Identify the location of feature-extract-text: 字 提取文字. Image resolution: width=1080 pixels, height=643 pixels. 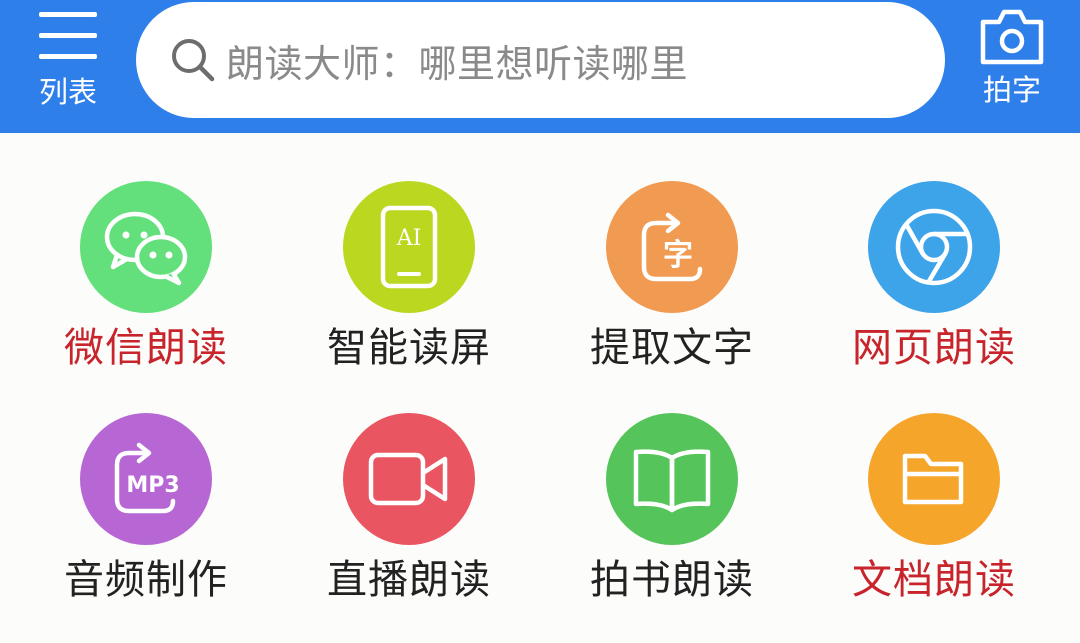
(672, 281).